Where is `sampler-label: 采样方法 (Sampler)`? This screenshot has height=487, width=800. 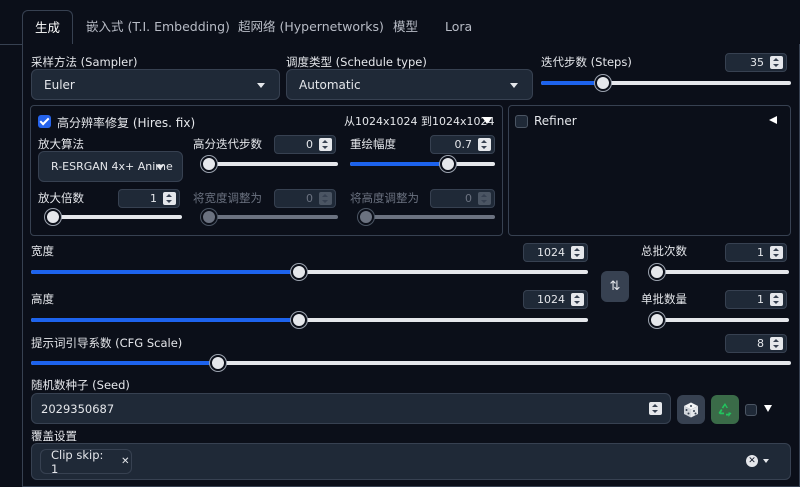 sampler-label: 采样方法 (Sampler) is located at coordinates (84, 62).